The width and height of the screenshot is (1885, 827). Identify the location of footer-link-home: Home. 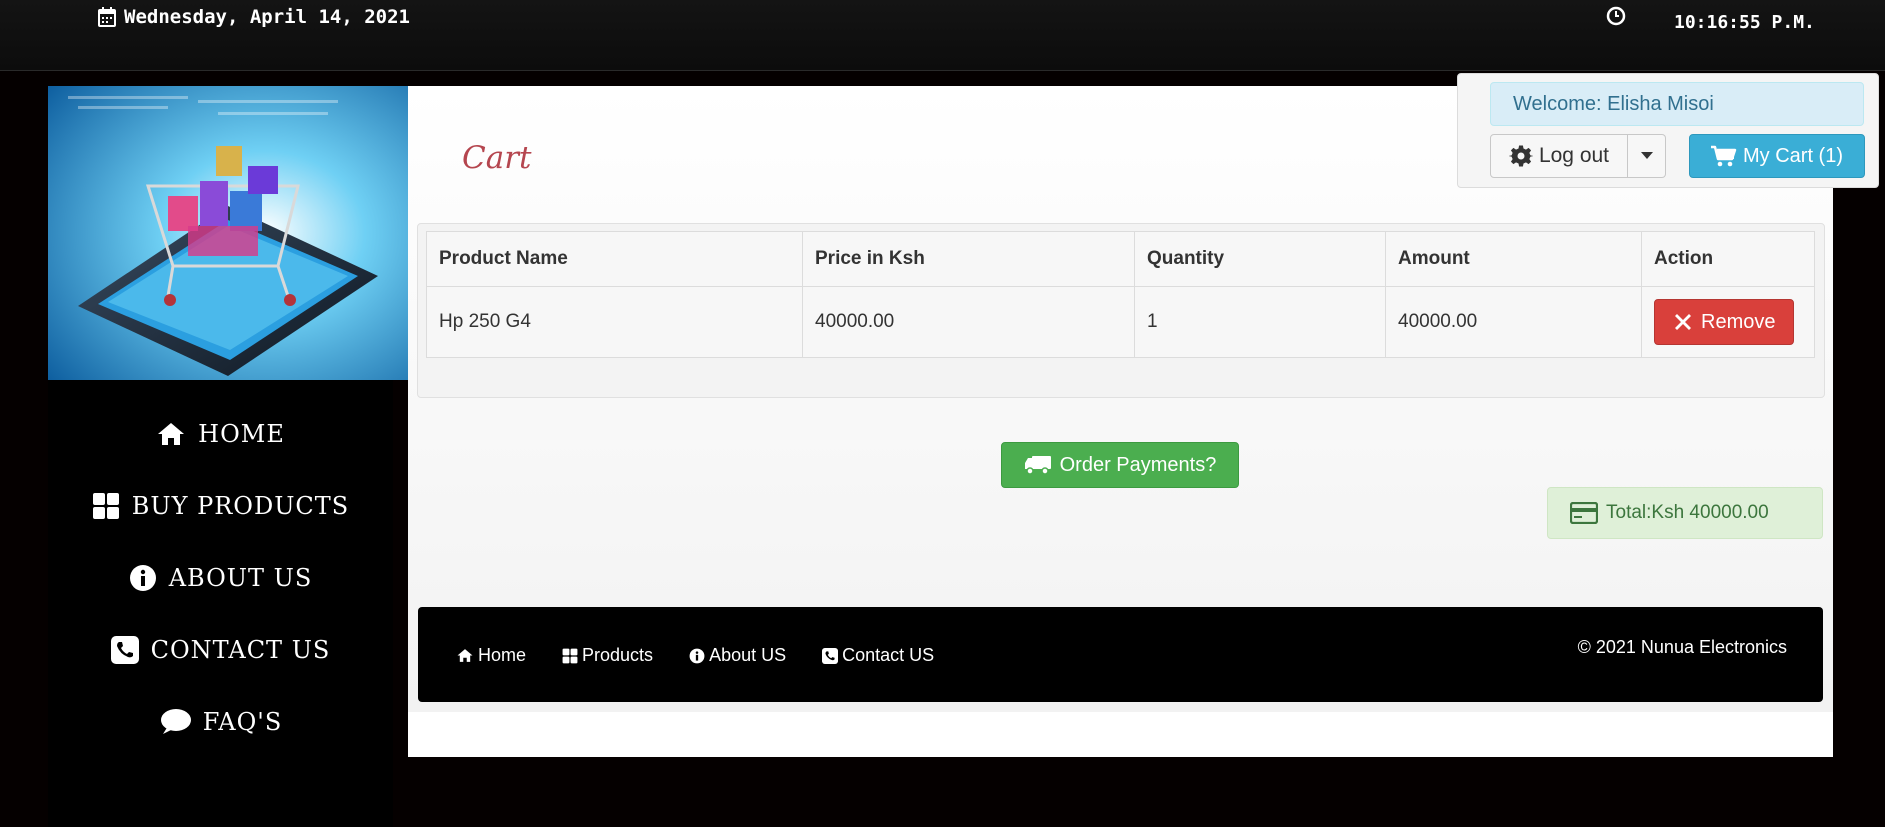
(491, 655).